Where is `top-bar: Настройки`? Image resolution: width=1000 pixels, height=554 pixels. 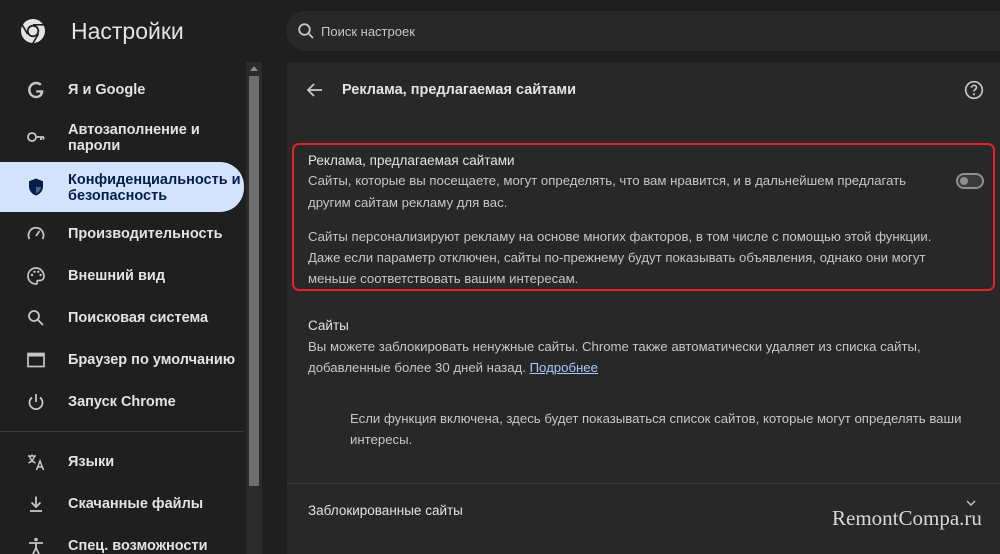 top-bar: Настройки is located at coordinates (500, 31).